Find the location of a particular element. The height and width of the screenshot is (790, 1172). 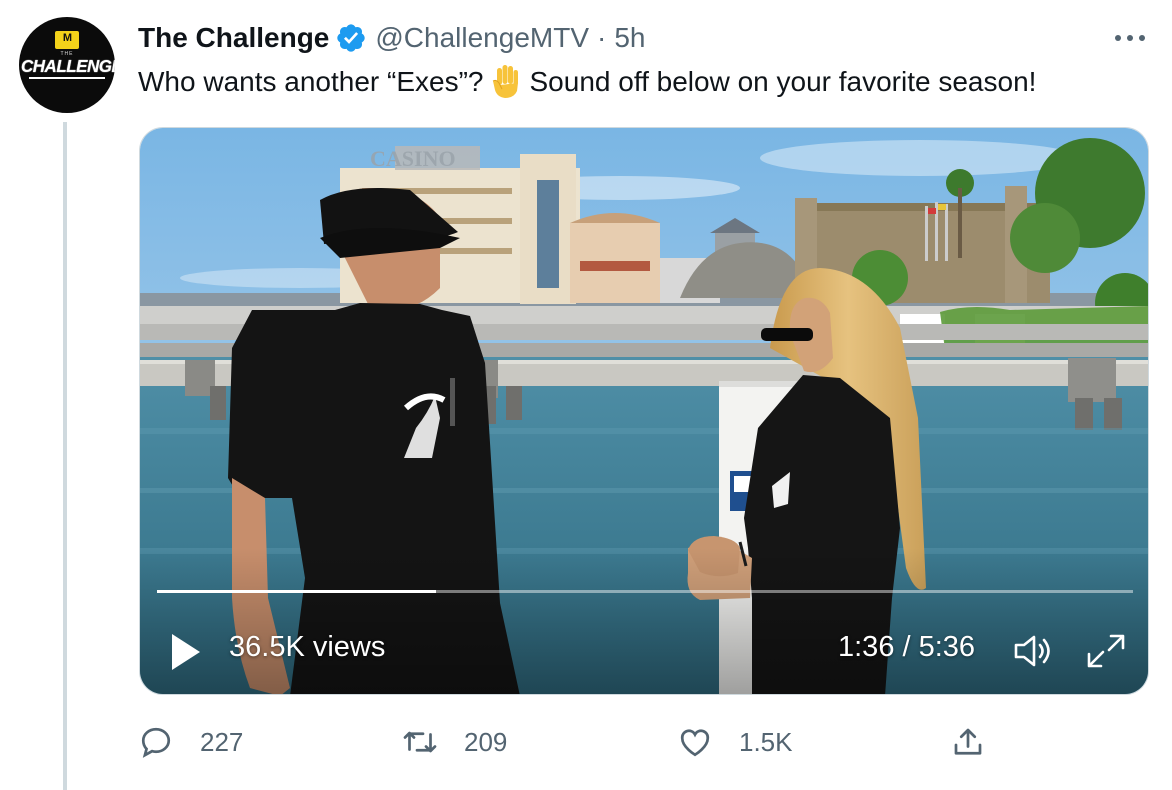

mtv-logo-text: M is located at coordinates (67, 38).